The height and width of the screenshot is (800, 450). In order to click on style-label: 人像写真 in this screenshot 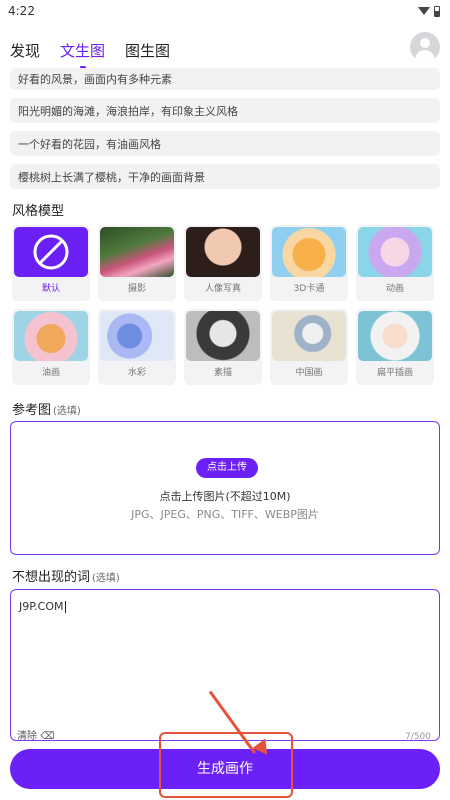, I will do `click(222, 289)`.